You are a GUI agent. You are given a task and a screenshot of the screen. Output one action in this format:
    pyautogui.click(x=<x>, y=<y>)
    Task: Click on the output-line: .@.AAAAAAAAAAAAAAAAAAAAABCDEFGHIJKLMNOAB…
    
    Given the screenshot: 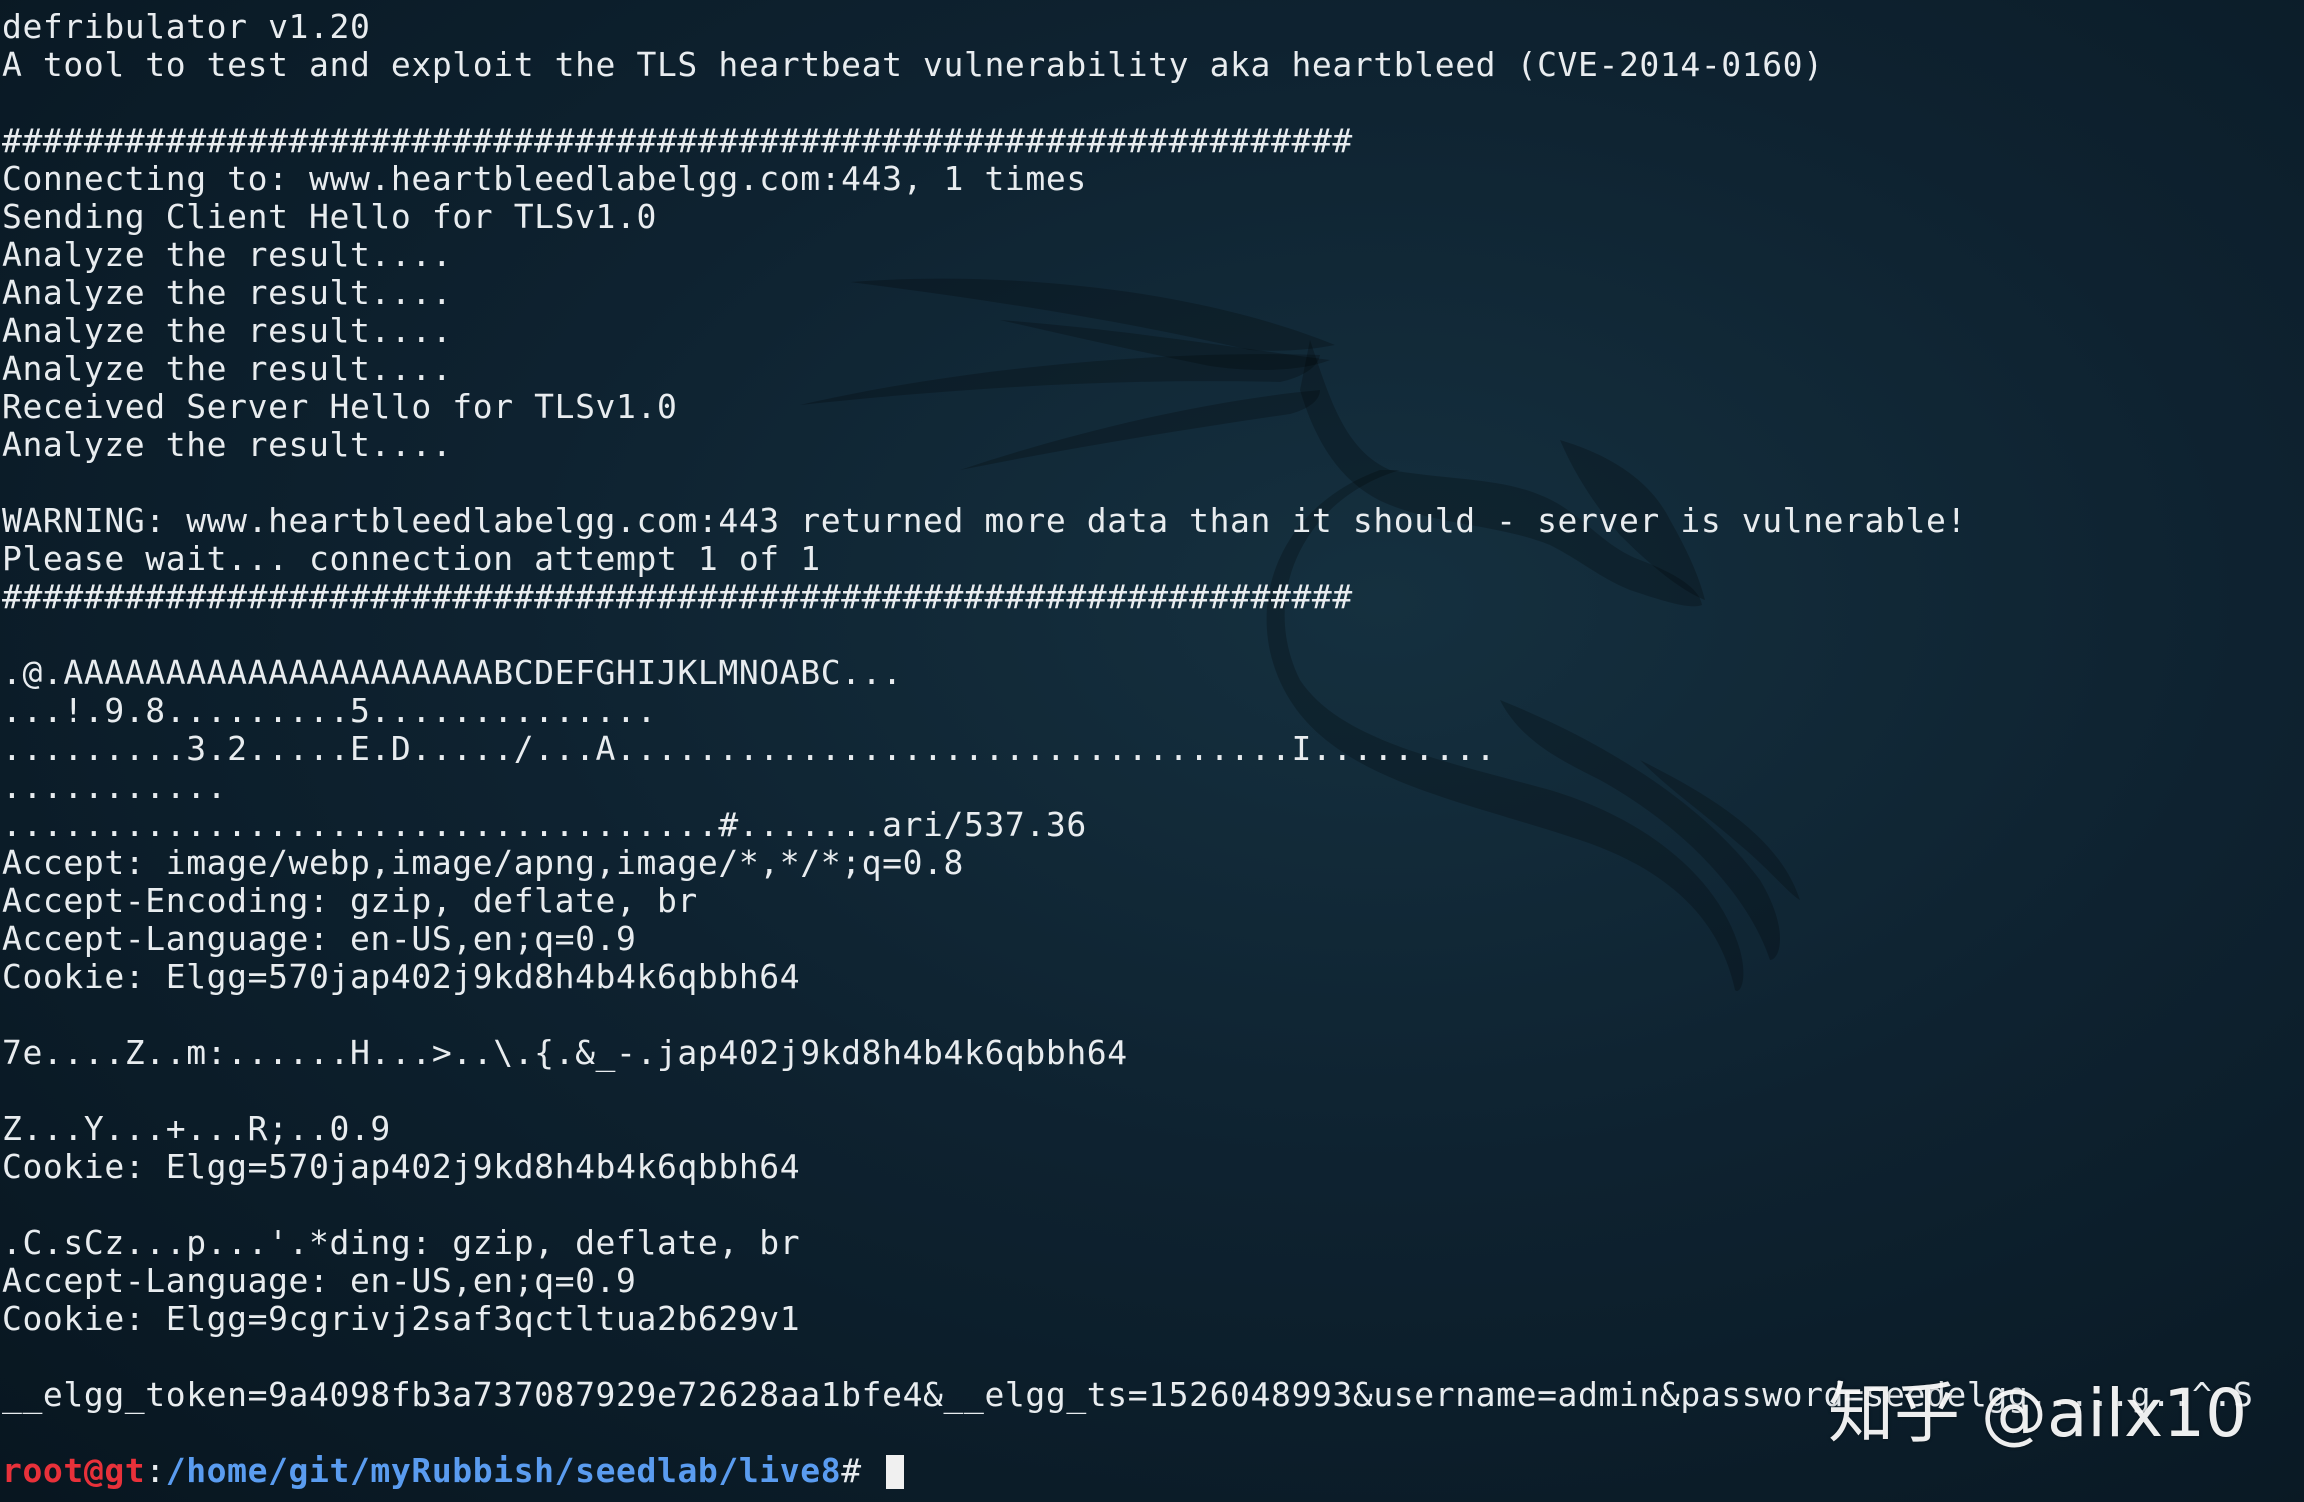 What is the action you would take?
    pyautogui.click(x=452, y=672)
    